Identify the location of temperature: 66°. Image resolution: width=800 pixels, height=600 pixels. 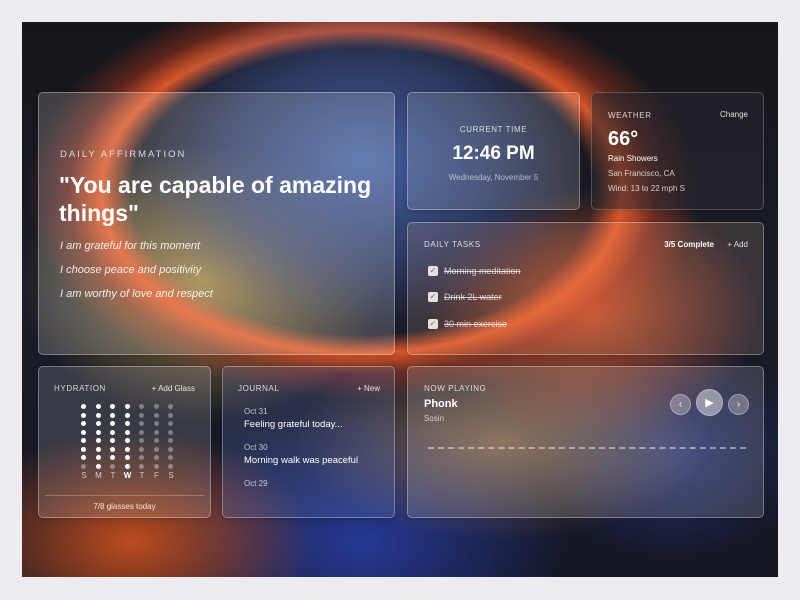
(623, 139).